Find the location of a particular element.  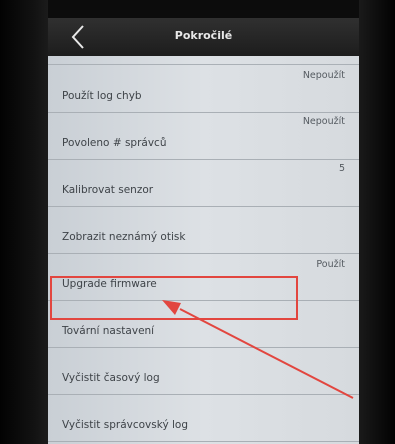

item-value: 5 is located at coordinates (341, 168).